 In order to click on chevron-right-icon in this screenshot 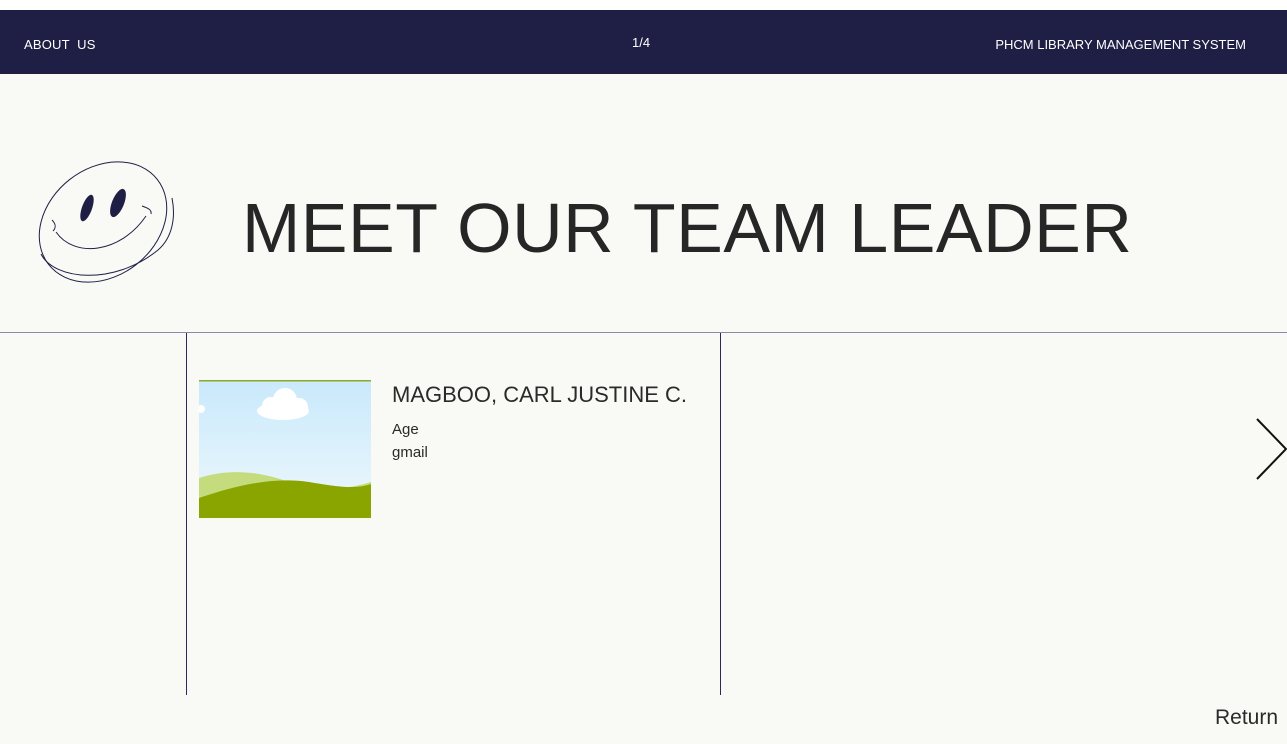, I will do `click(1271, 449)`.